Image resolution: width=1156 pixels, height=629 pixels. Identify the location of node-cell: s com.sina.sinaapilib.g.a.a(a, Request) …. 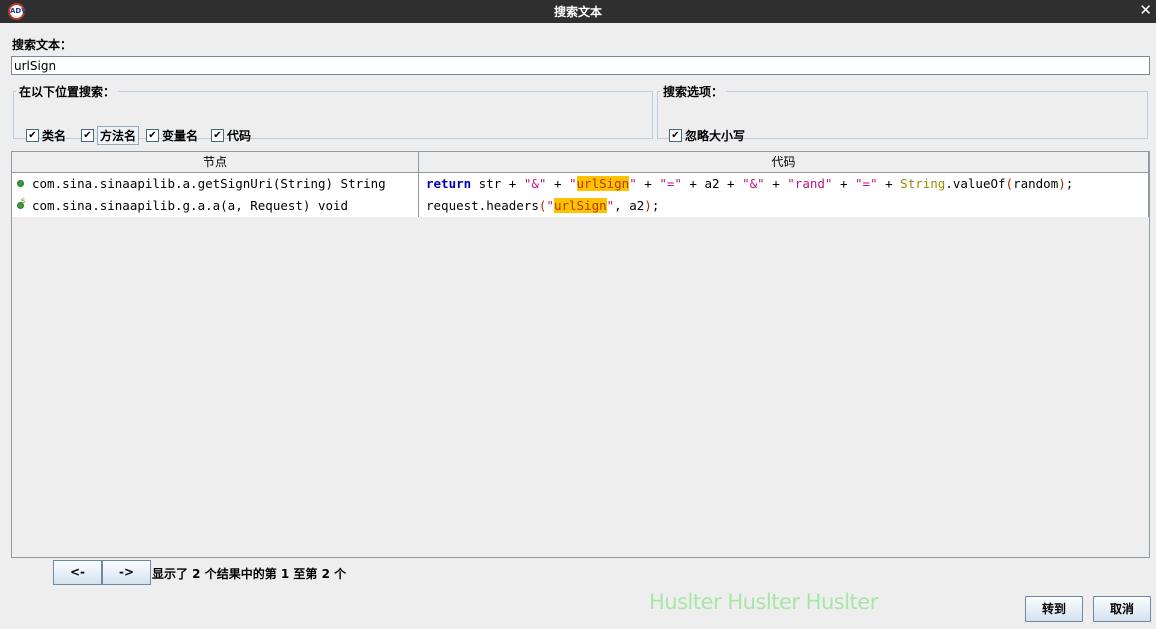
(215, 206).